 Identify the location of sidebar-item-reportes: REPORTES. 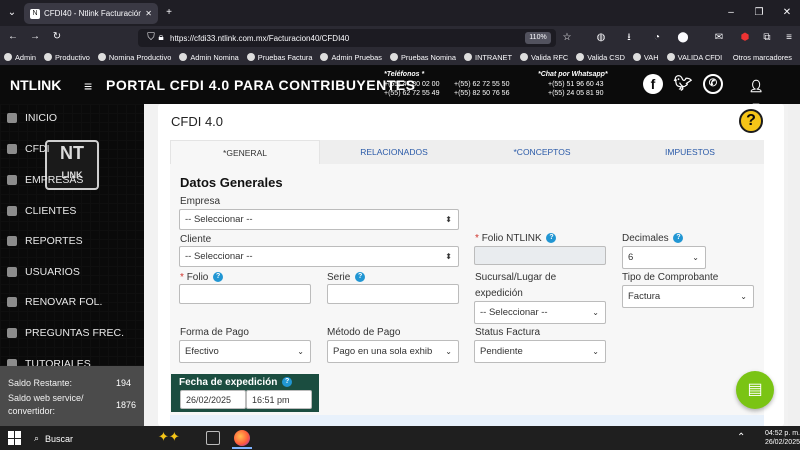
(72, 241).